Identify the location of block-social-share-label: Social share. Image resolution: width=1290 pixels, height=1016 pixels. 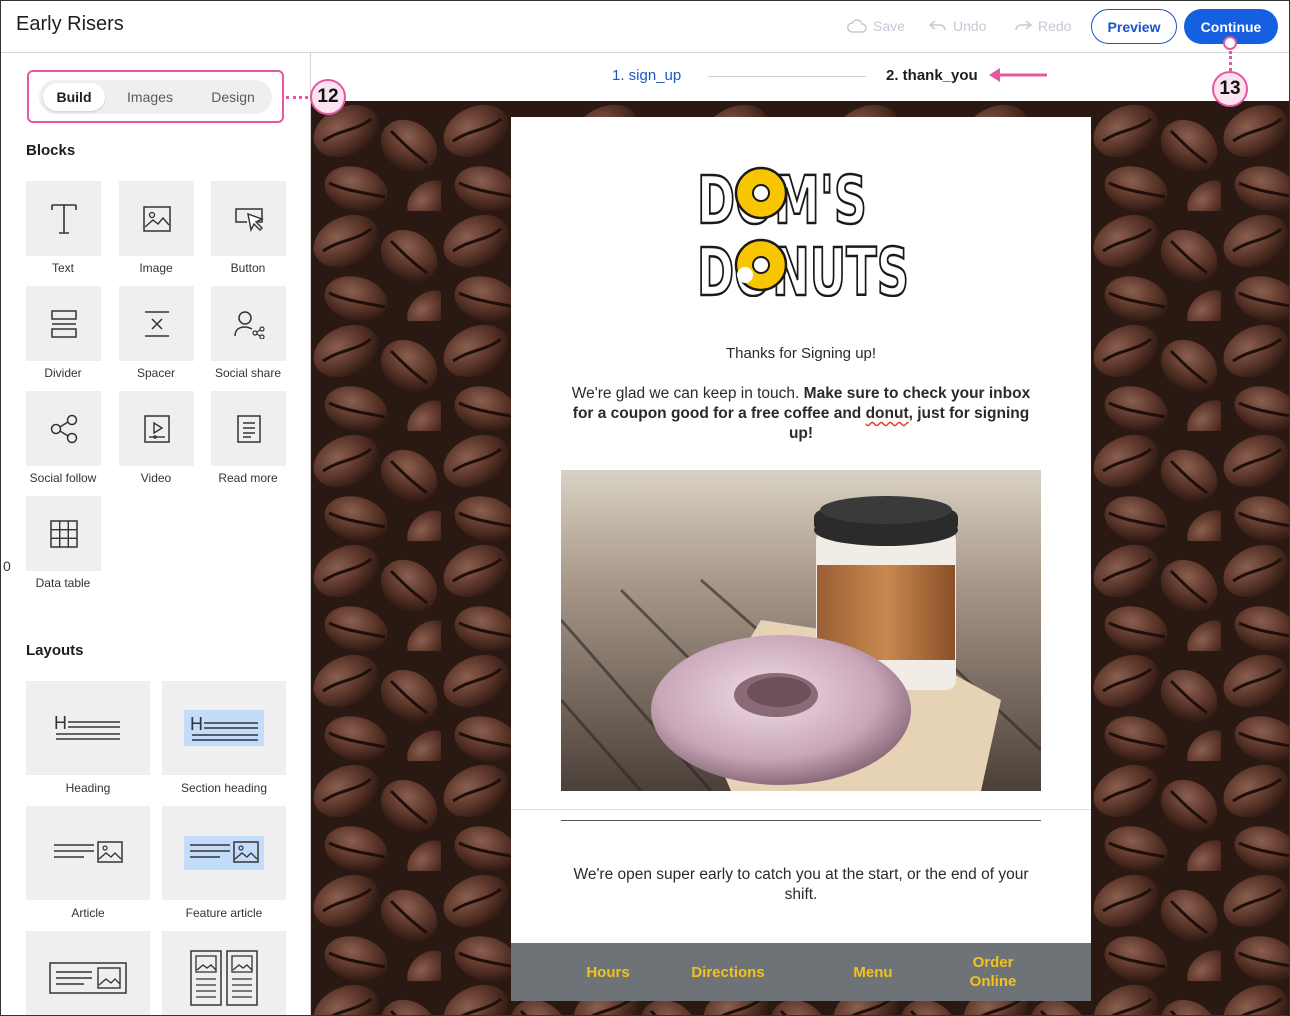
(248, 373).